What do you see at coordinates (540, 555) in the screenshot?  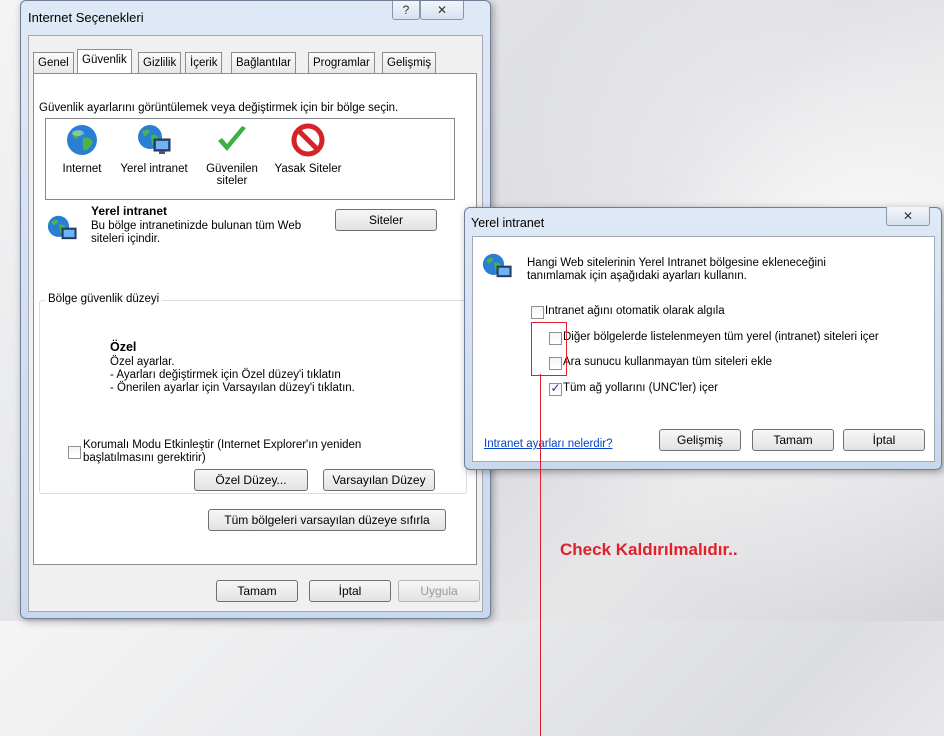 I see `annotation-line` at bounding box center [540, 555].